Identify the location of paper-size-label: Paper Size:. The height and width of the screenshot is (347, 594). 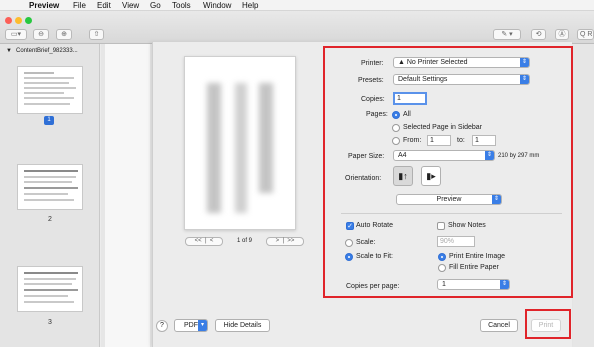
(366, 156).